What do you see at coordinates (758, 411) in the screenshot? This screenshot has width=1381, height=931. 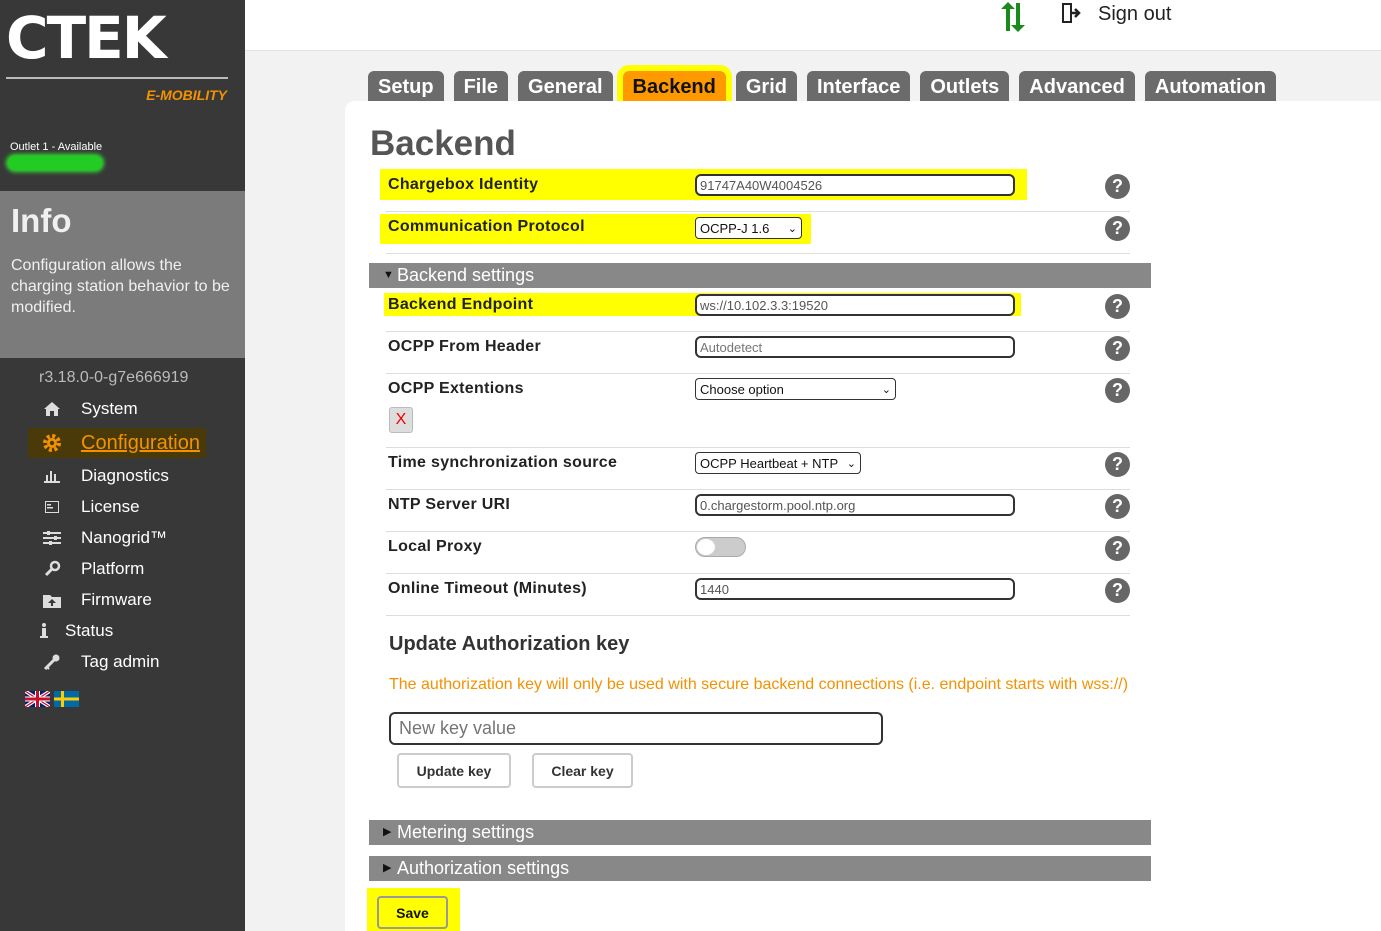 I see `row-ocpp-extentions: OCPP Extentions Choose option ⌄ ?` at bounding box center [758, 411].